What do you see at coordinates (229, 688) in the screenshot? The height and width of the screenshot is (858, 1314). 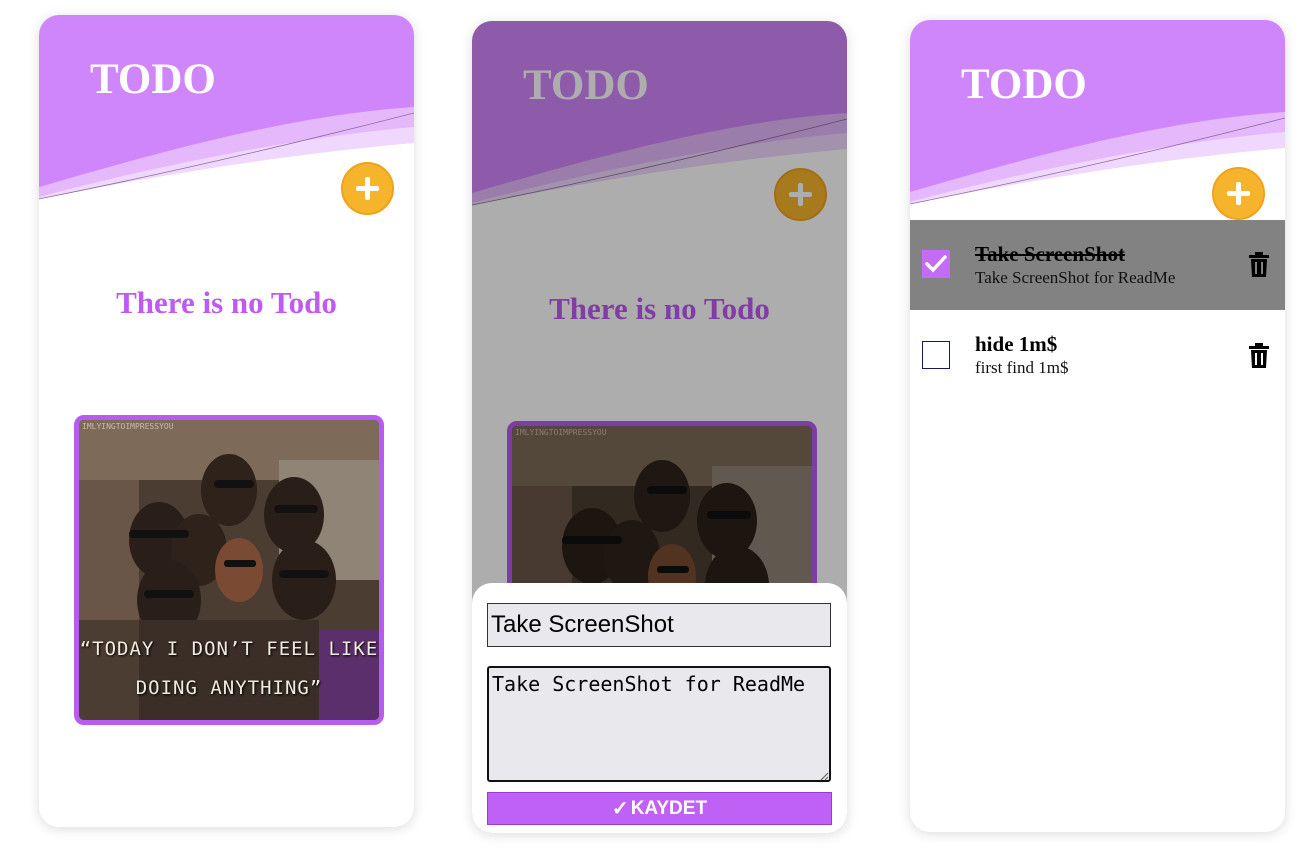 I see `gif-caption-line: DOING ANYTHING”` at bounding box center [229, 688].